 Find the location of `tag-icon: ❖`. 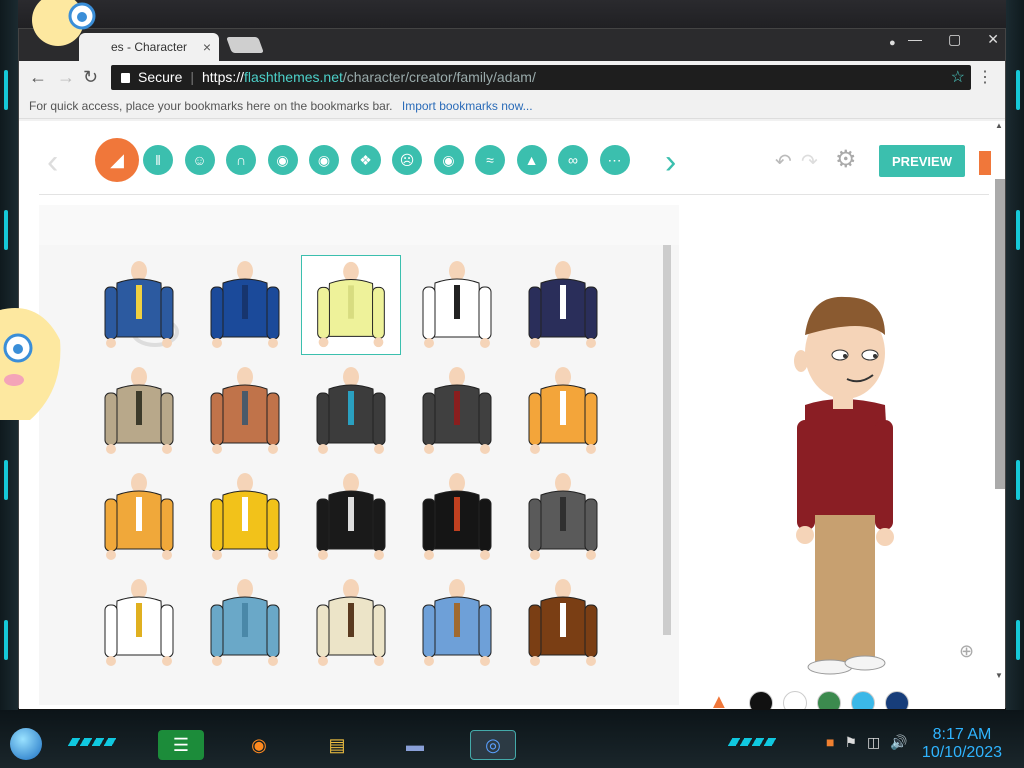

tag-icon: ❖ is located at coordinates (365, 159).